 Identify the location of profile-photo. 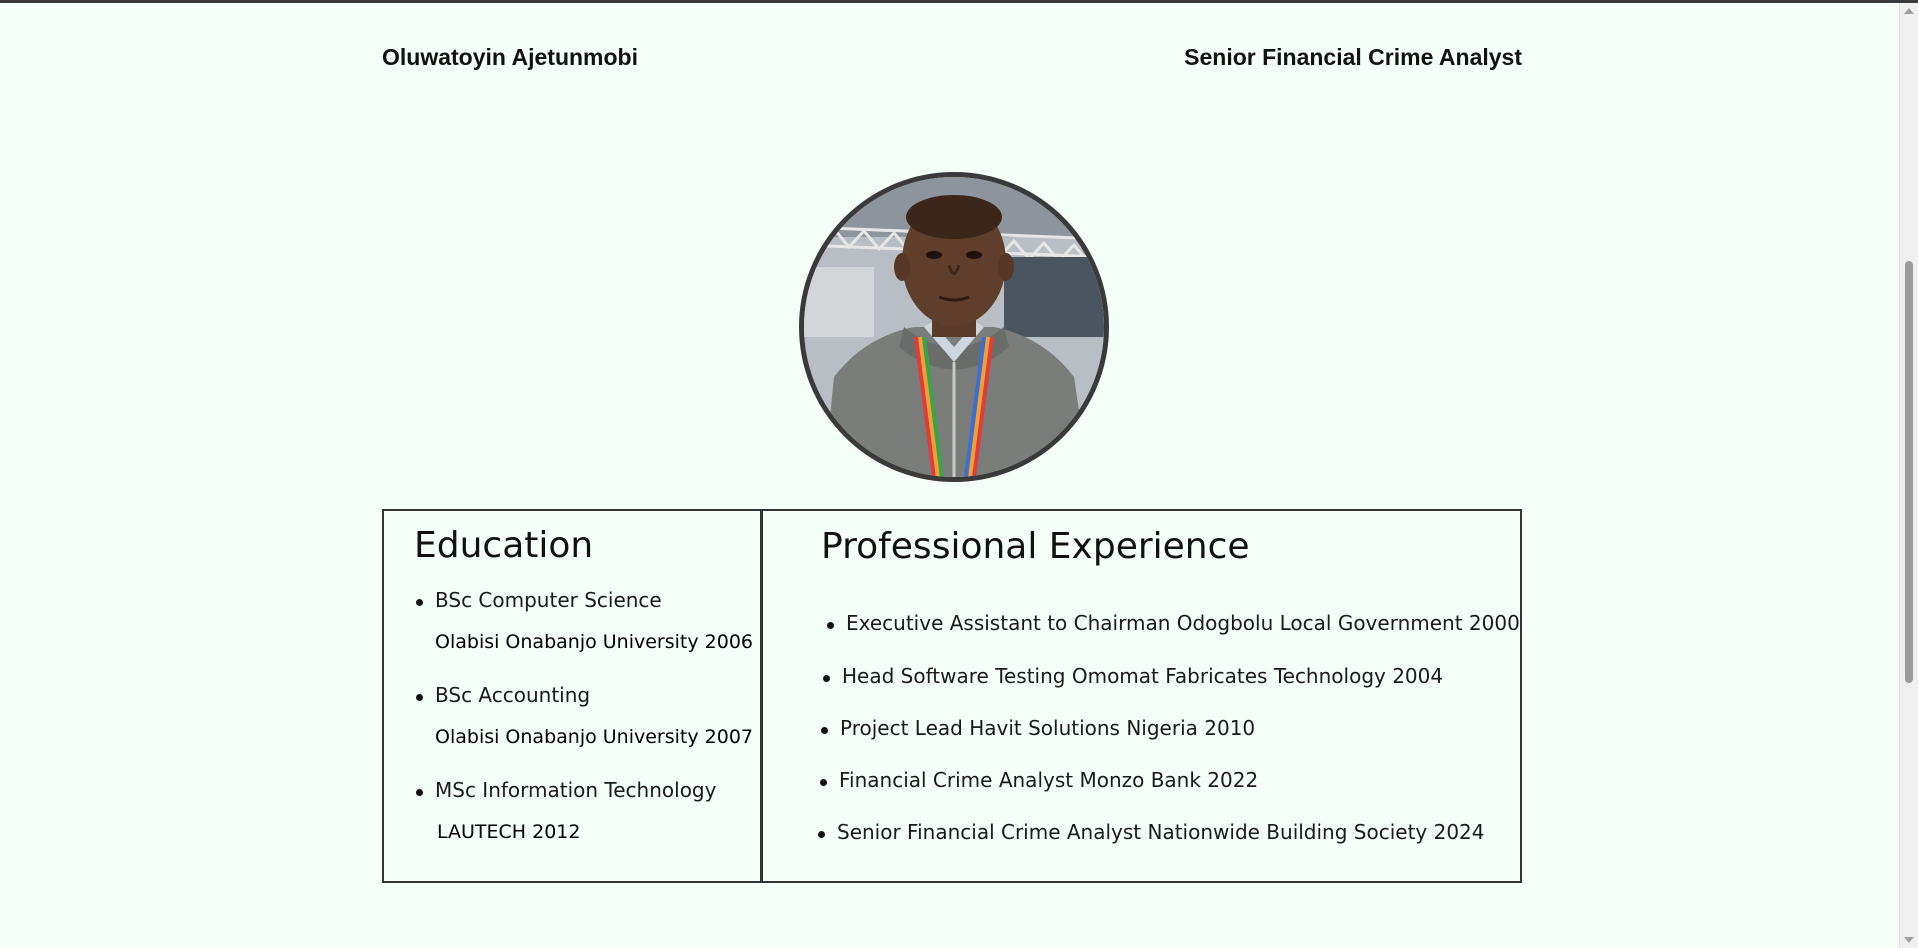
(954, 327).